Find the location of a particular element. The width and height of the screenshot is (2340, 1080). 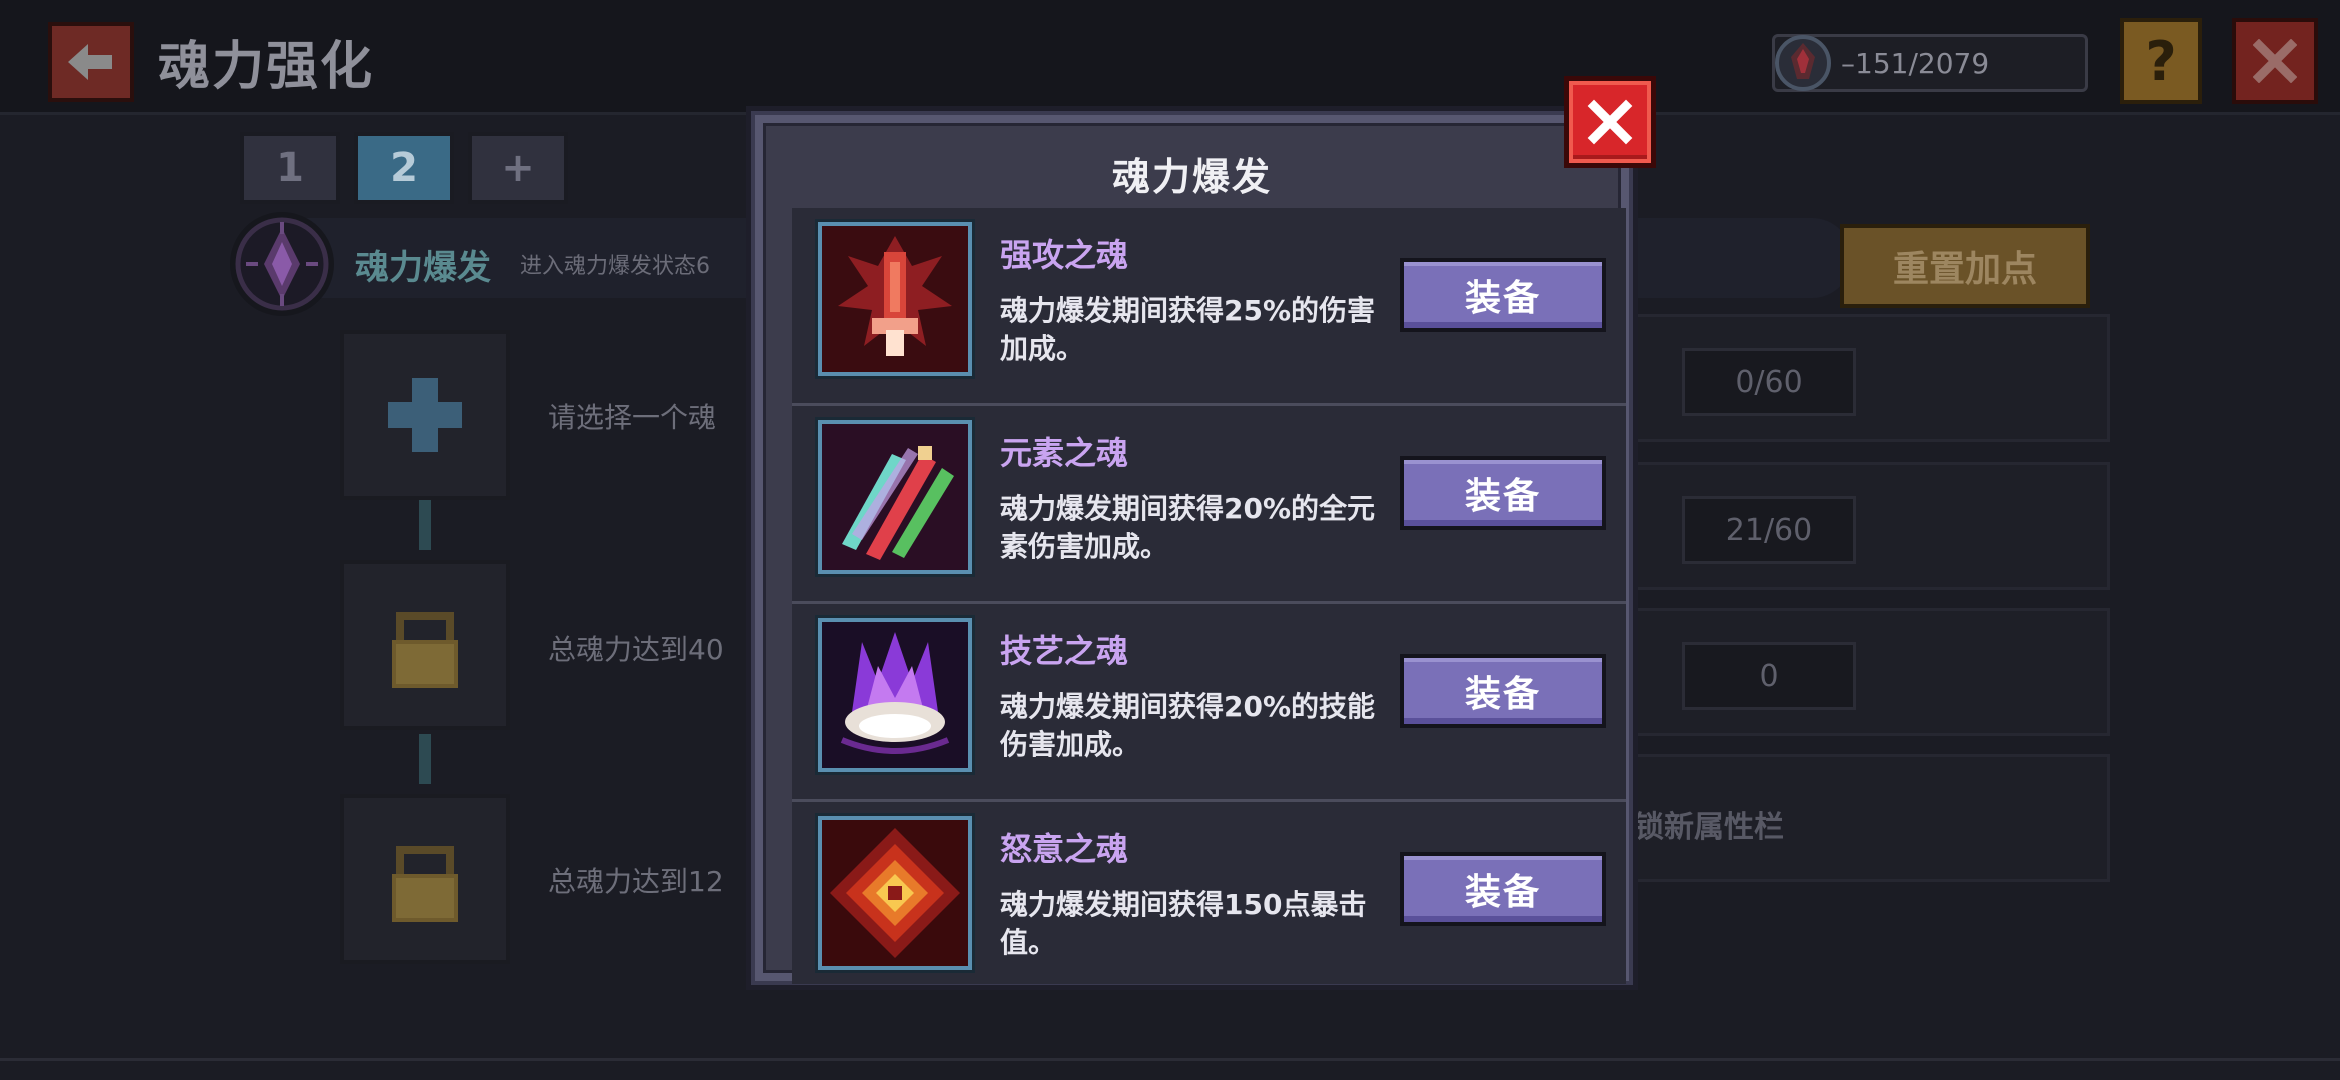

item-description: 魂力爆发期间获得25%的伤害加成。 is located at coordinates (1188, 329).